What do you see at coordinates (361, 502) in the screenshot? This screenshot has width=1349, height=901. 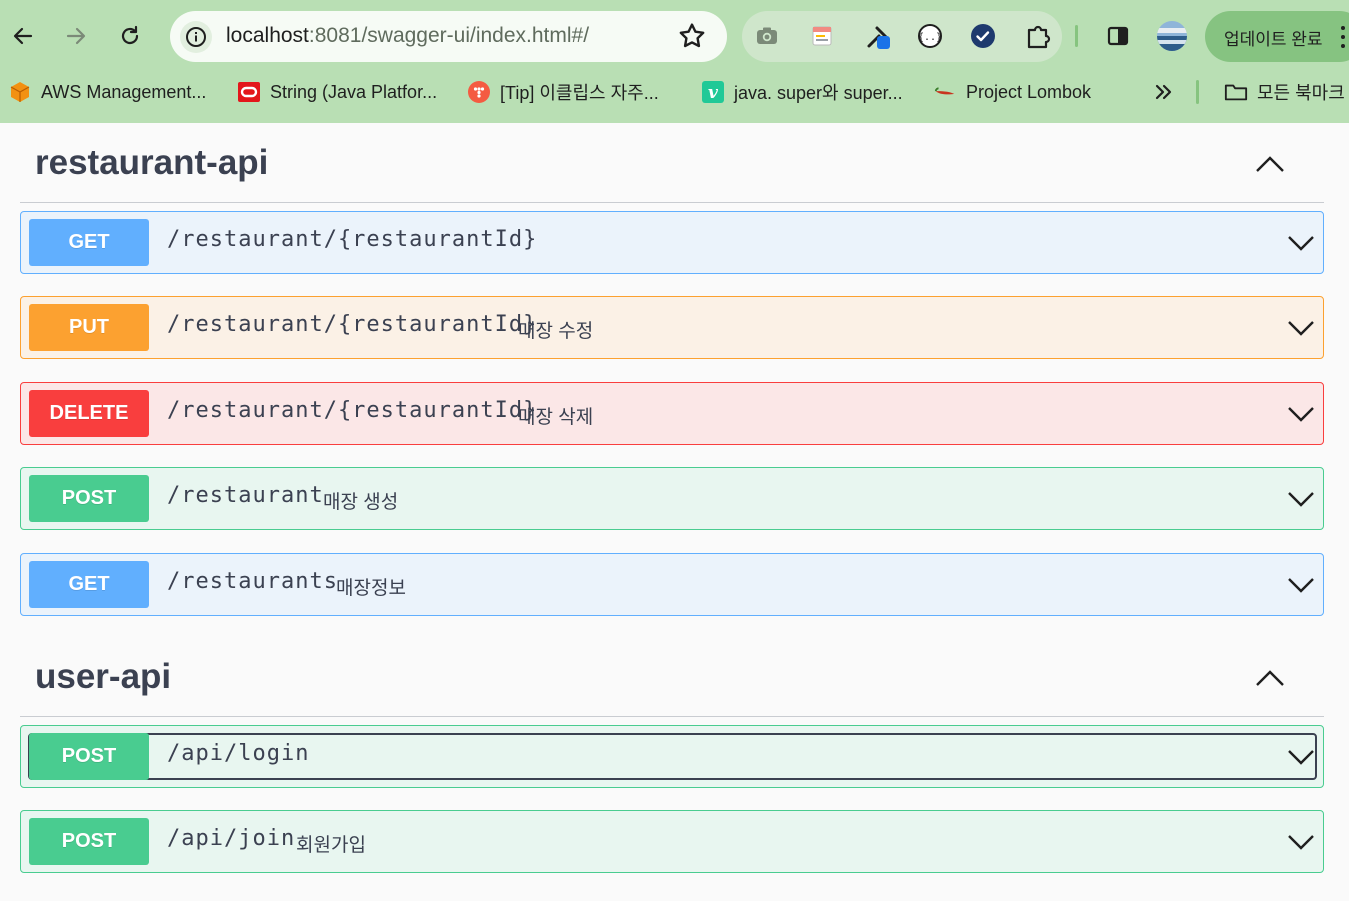 I see `operation-summary: 매장 생성` at bounding box center [361, 502].